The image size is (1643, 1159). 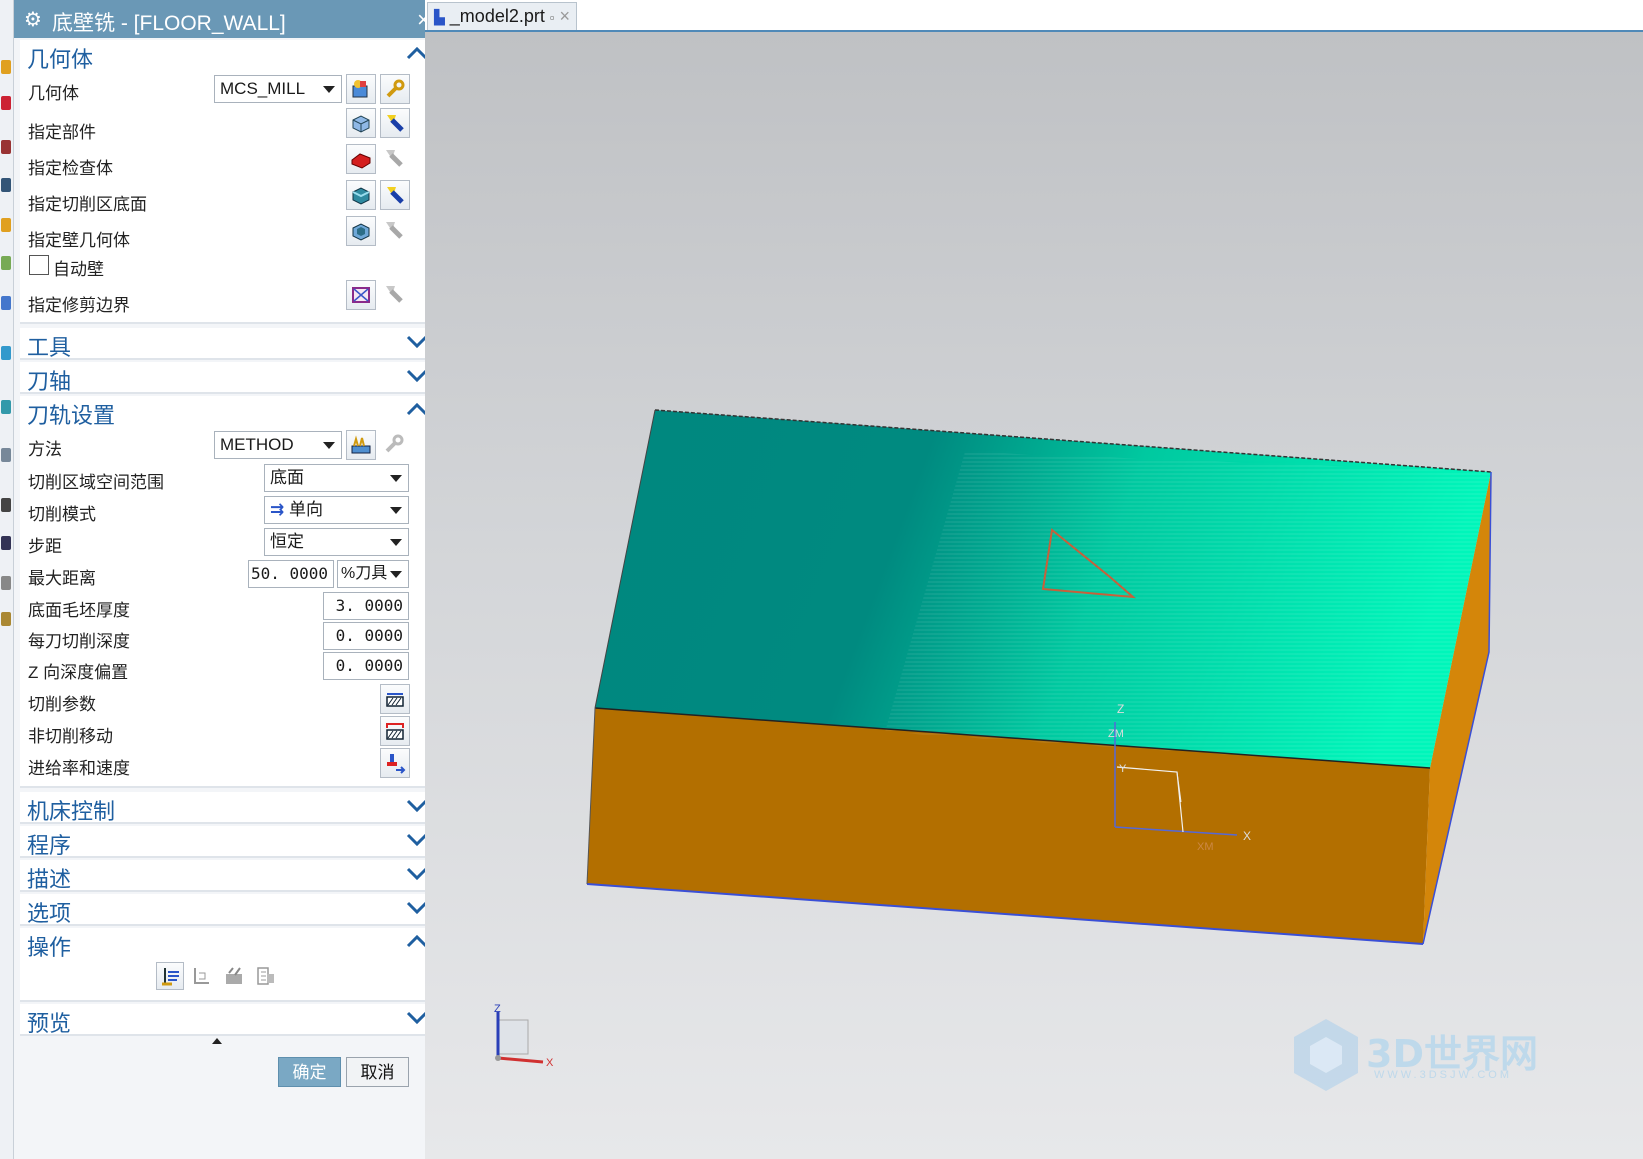 I want to click on dialog-button-bar: 确定 取消, so click(x=228, y=1097).